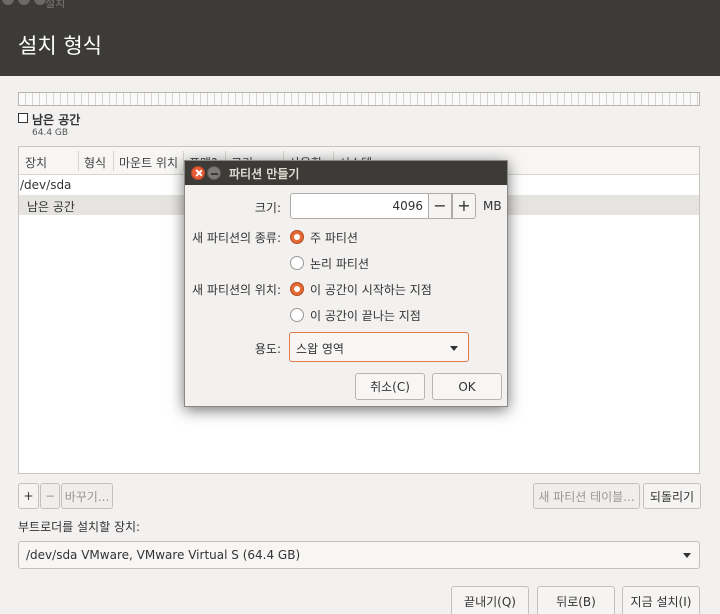 This screenshot has height=614, width=720. What do you see at coordinates (672, 496) in the screenshot?
I see `revert-button: 되돌리기` at bounding box center [672, 496].